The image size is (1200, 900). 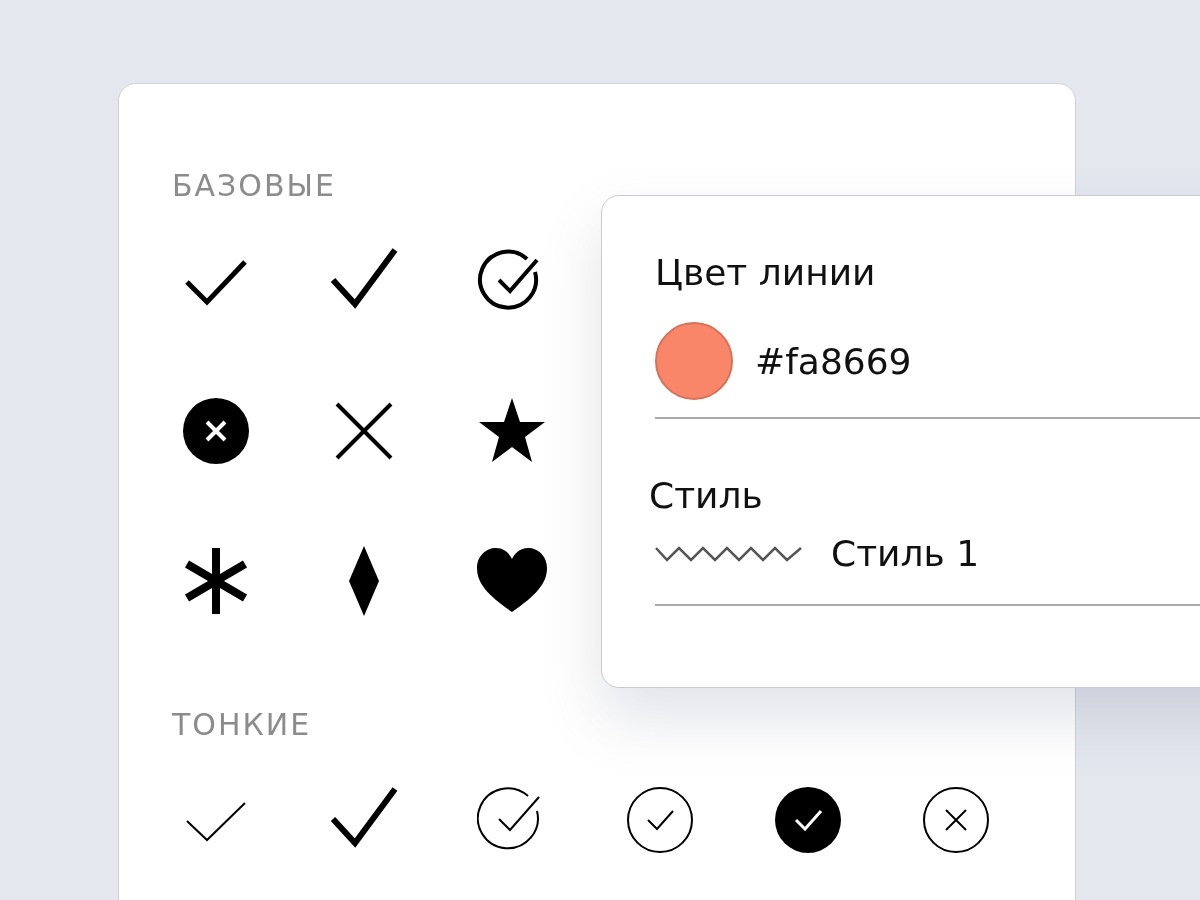 I want to click on style-field: Стиль 1, so click(x=927, y=569).